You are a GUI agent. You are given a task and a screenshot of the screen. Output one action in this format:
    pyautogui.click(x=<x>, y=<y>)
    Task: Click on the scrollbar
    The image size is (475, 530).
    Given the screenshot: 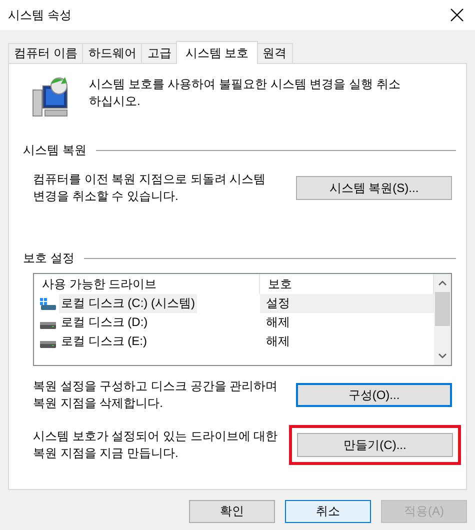 What is the action you would take?
    pyautogui.click(x=442, y=319)
    